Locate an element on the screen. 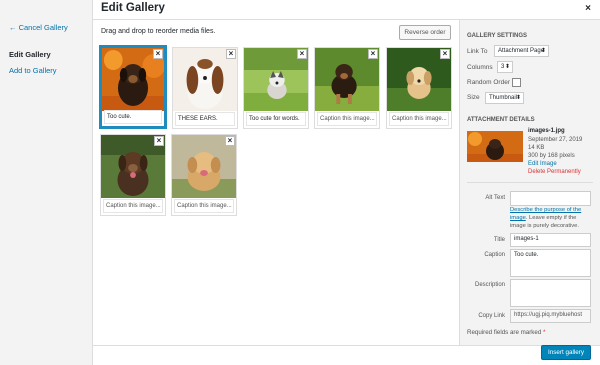 Image resolution: width=600 pixels, height=365 pixels. required-note-text: Required fields are marked is located at coordinates (504, 332).